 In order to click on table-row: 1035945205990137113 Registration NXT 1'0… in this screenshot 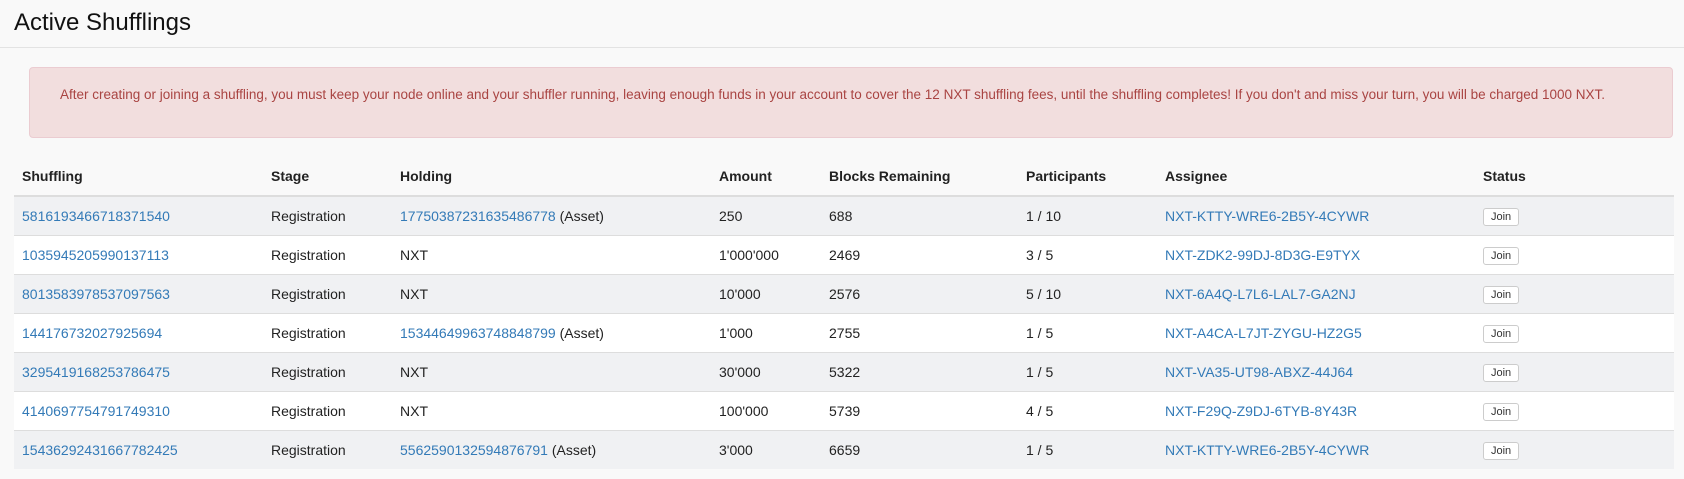, I will do `click(844, 255)`.